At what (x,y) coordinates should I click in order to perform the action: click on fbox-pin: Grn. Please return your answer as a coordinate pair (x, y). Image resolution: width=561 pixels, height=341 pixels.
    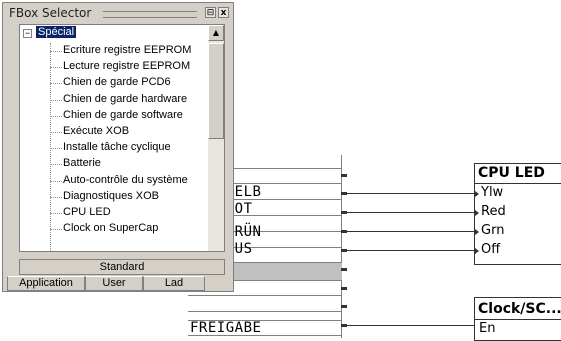
    Looking at the image, I should click on (492, 230).